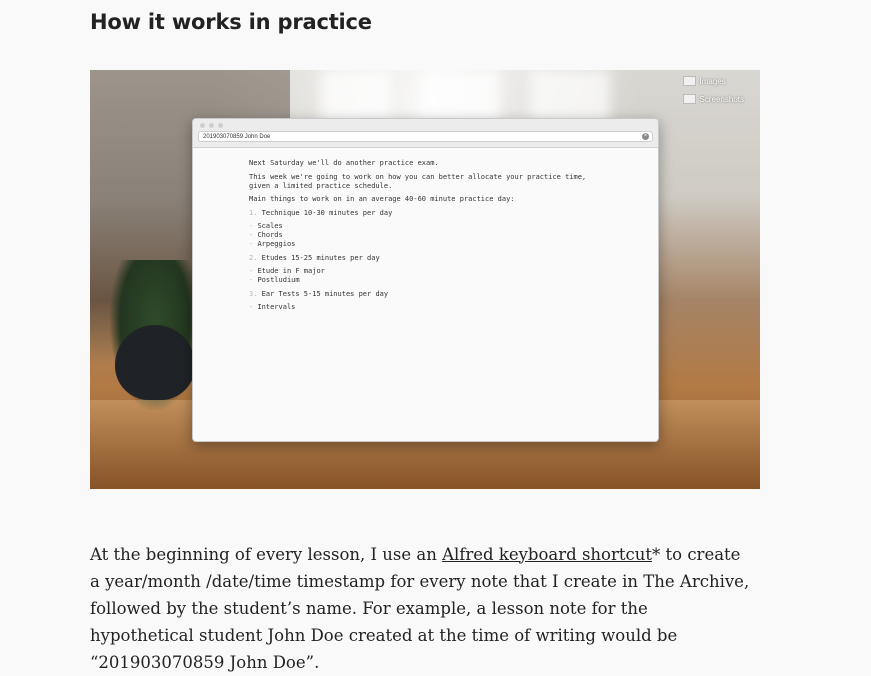 The height and width of the screenshot is (676, 871). What do you see at coordinates (448, 244) in the screenshot?
I see `bullet-list-item: - Arpeggios` at bounding box center [448, 244].